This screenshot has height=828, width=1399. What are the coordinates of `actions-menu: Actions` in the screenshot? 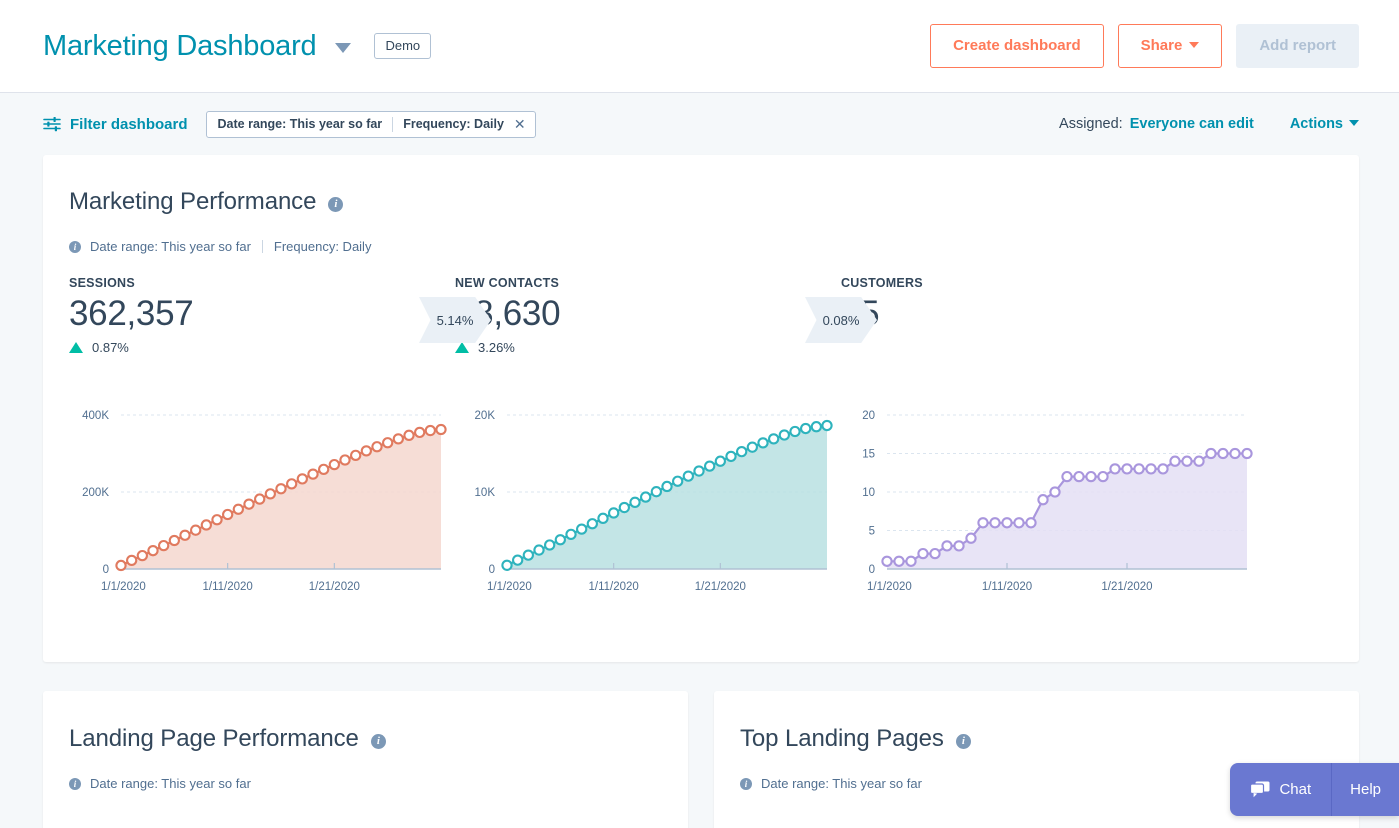 It's located at (1324, 124).